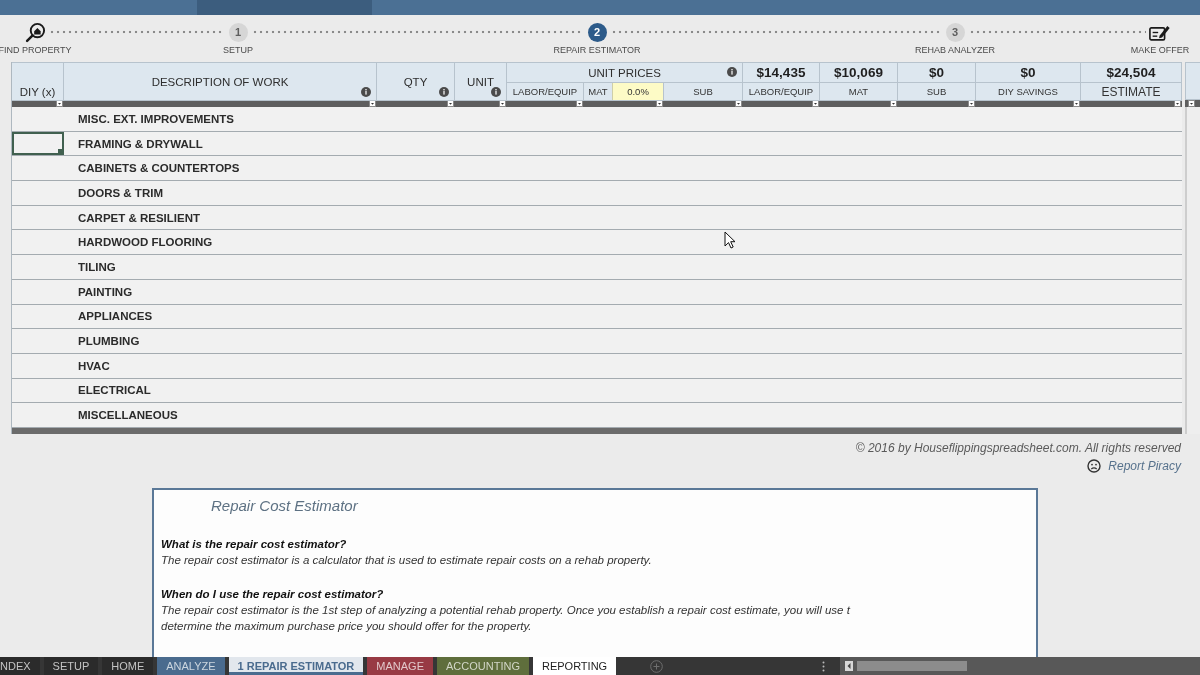  Describe the element at coordinates (128, 415) in the screenshot. I see `work-category: MISCELLANEOUS` at that location.